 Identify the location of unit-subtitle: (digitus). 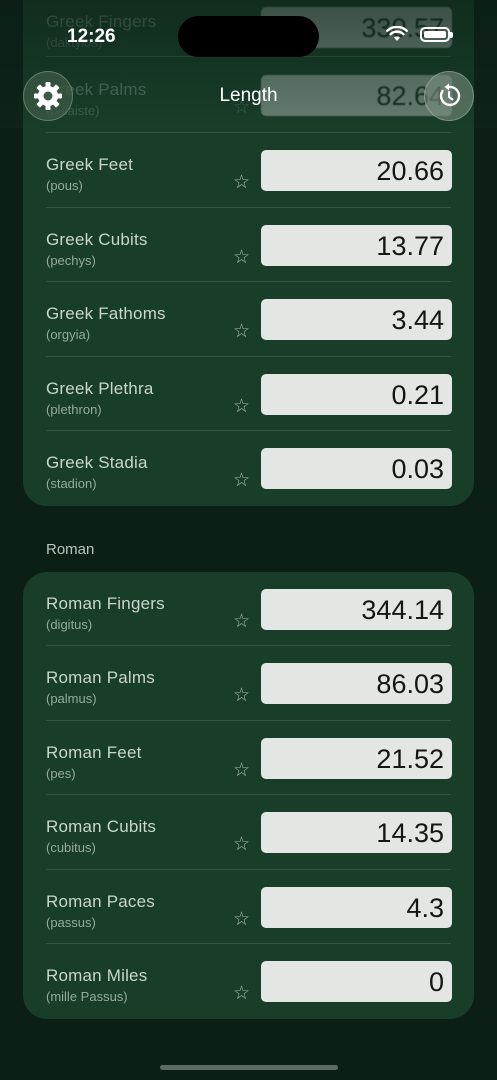
(69, 624).